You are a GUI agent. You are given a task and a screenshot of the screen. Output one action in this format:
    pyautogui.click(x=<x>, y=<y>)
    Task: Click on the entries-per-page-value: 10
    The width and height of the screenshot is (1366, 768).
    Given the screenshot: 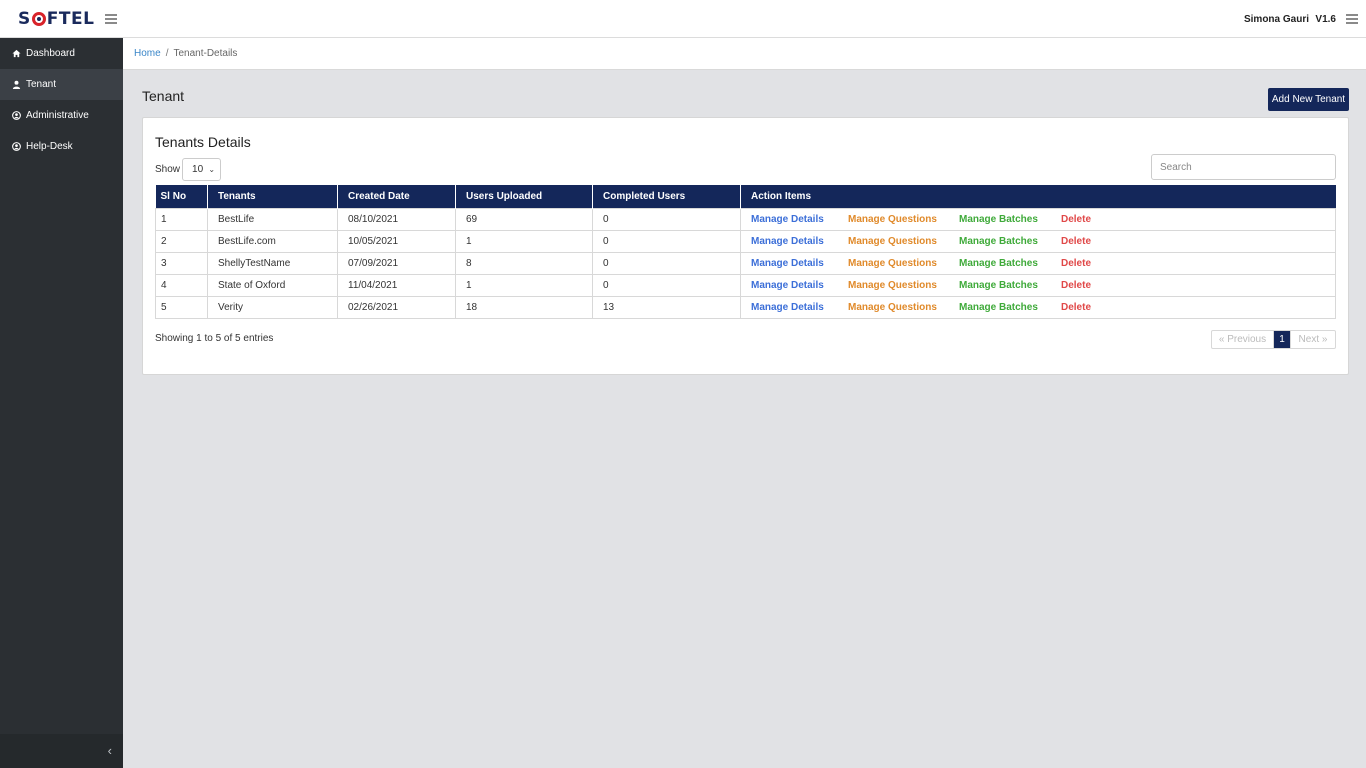 What is the action you would take?
    pyautogui.click(x=198, y=169)
    